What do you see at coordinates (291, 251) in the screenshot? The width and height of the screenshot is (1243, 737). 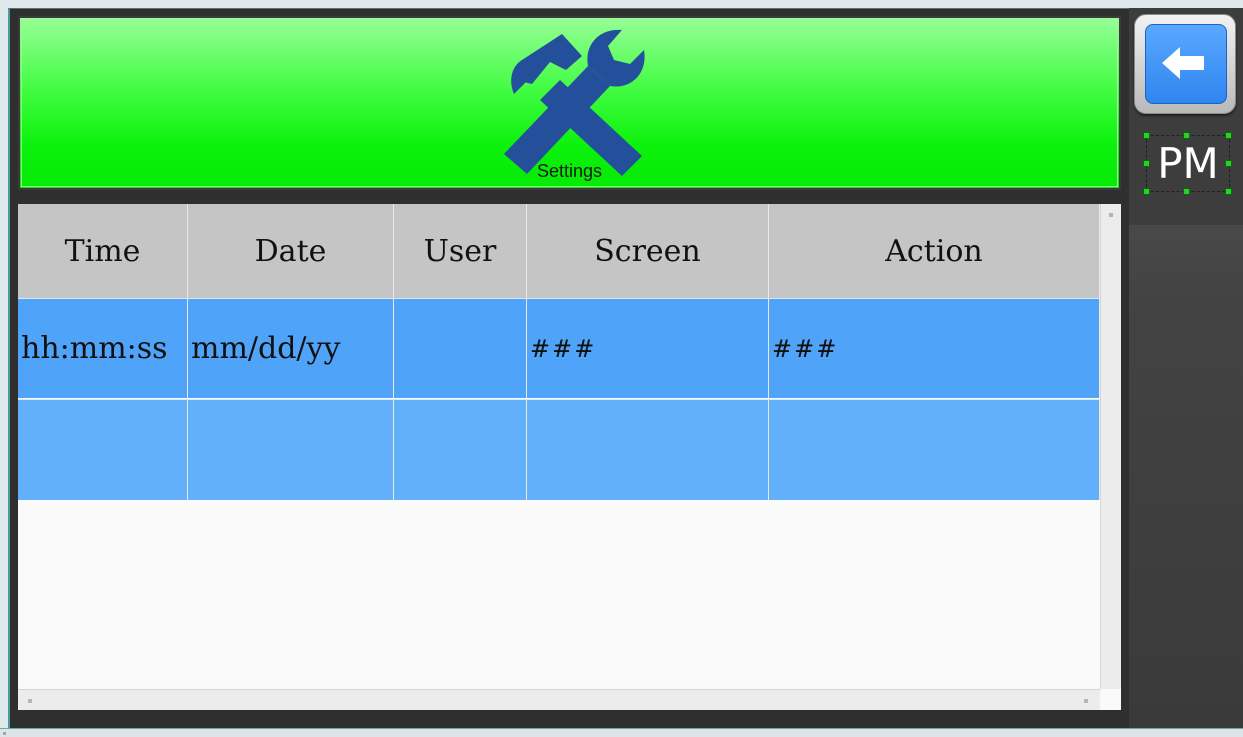 I see `column-header-date: Date` at bounding box center [291, 251].